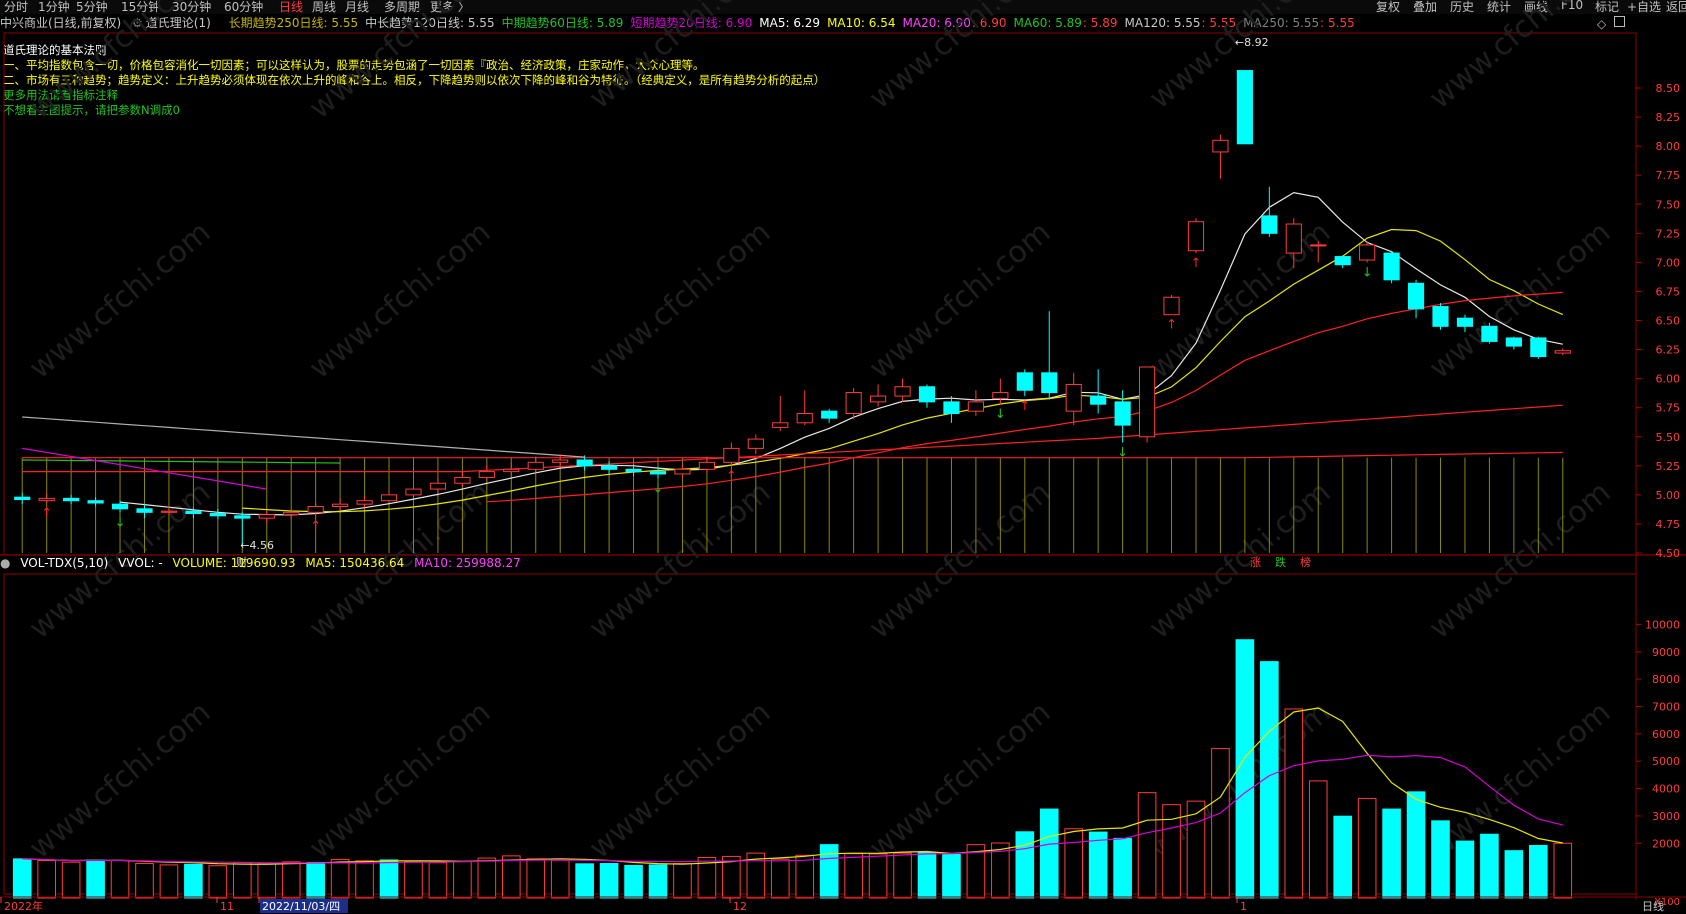 Image resolution: width=1686 pixels, height=914 pixels. I want to click on price-tick-label: 6.50, so click(1668, 321).